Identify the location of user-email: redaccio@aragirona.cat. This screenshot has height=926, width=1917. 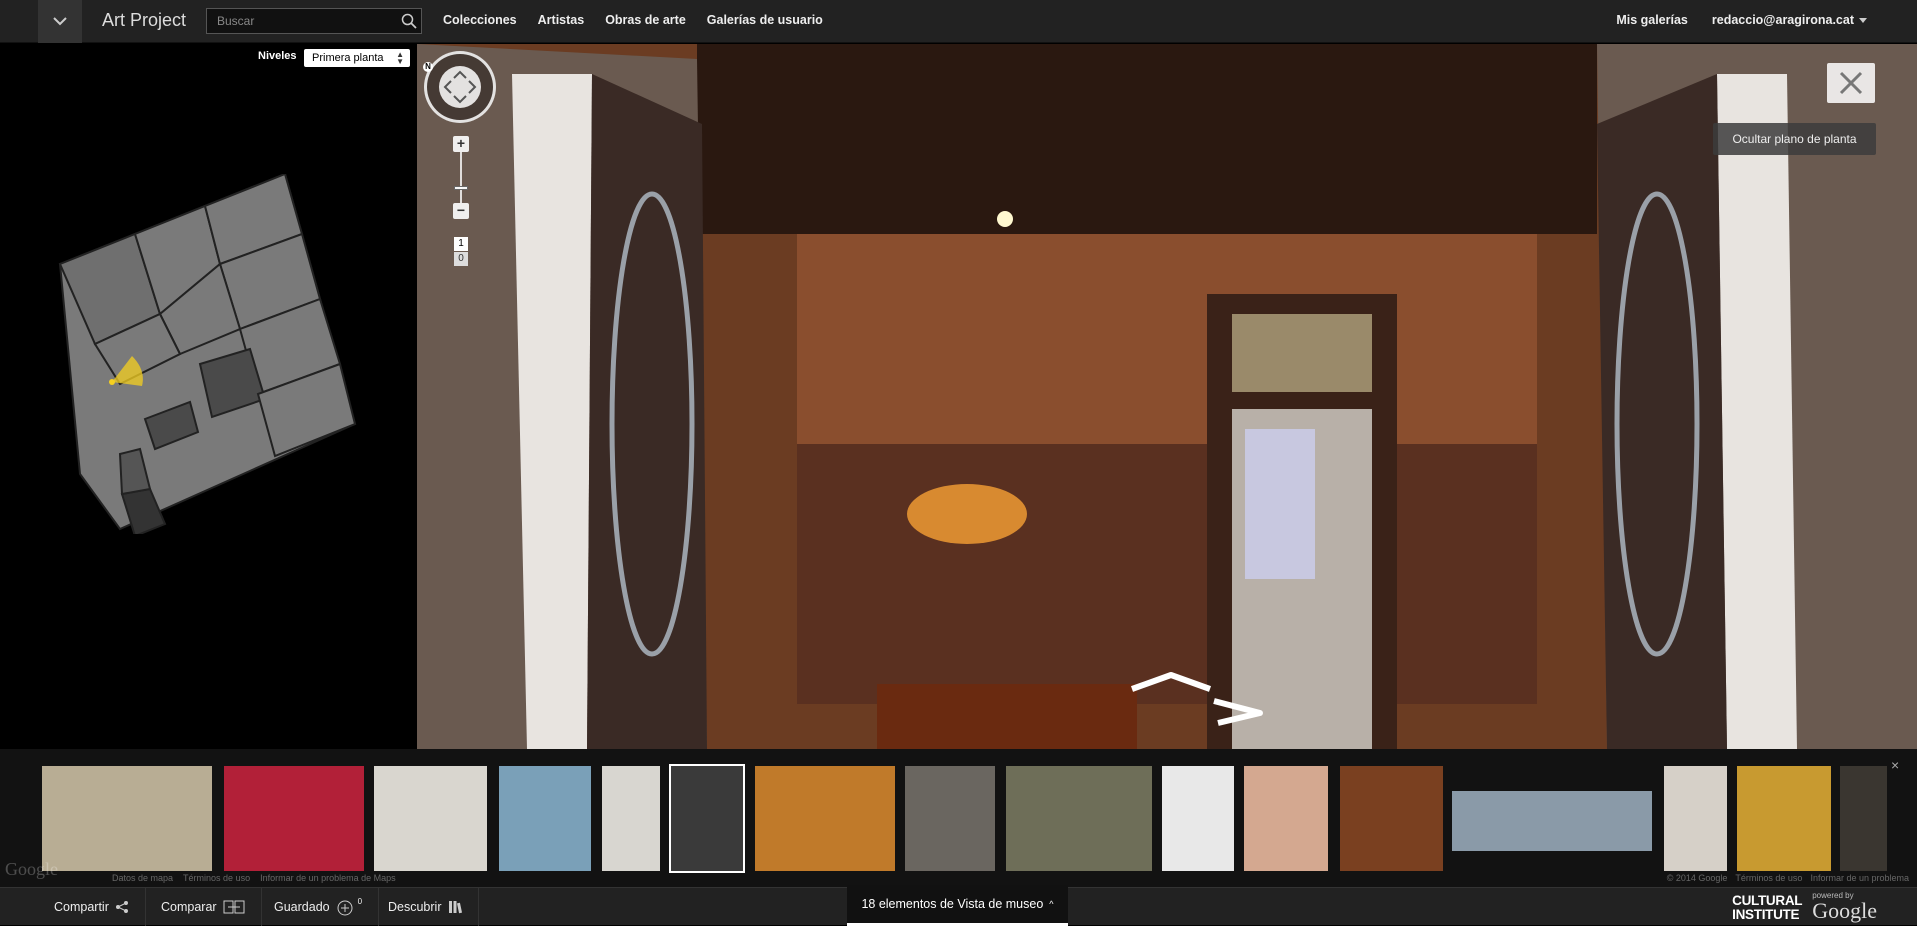
(1782, 20).